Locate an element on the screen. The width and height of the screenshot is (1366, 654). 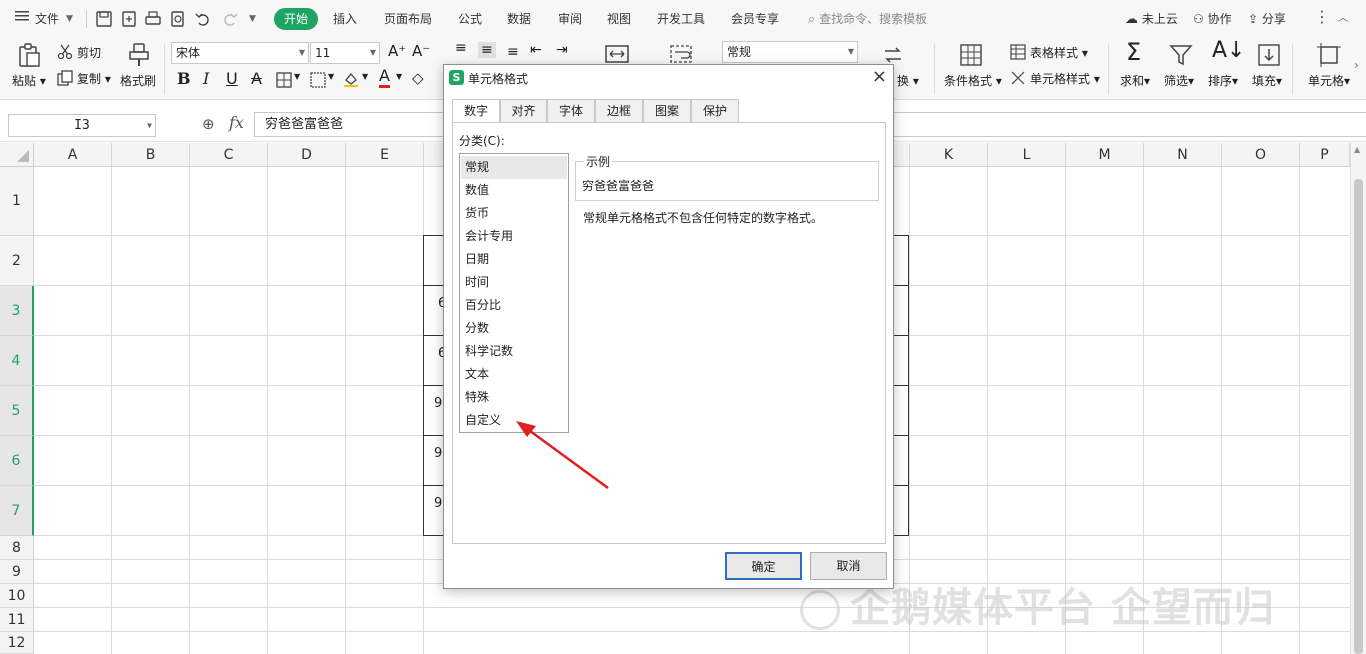
column-header-m: M is located at coordinates (1105, 155).